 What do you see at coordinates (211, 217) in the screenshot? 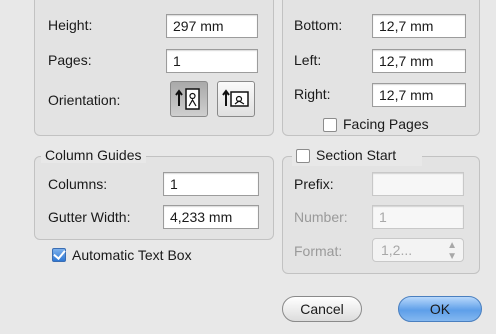
I see `gutter-width-field: 4,233 mm` at bounding box center [211, 217].